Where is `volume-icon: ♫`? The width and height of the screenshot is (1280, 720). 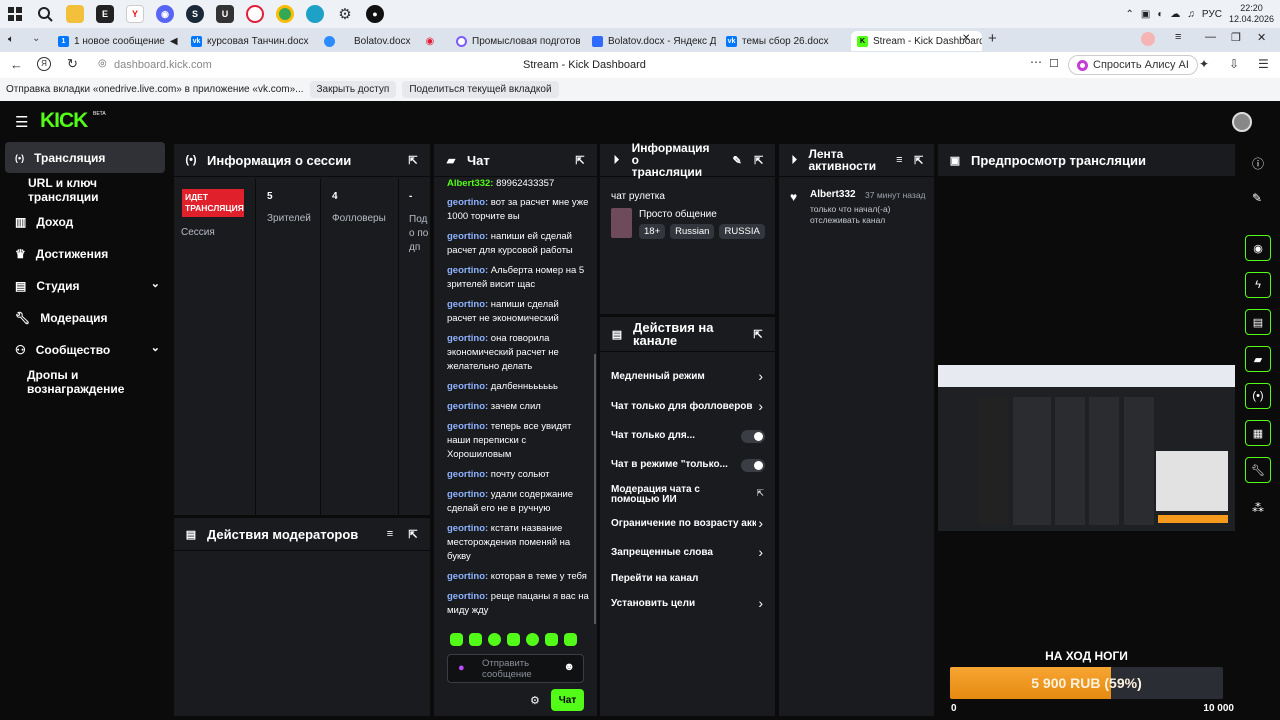
volume-icon: ♫ is located at coordinates (1191, 14).